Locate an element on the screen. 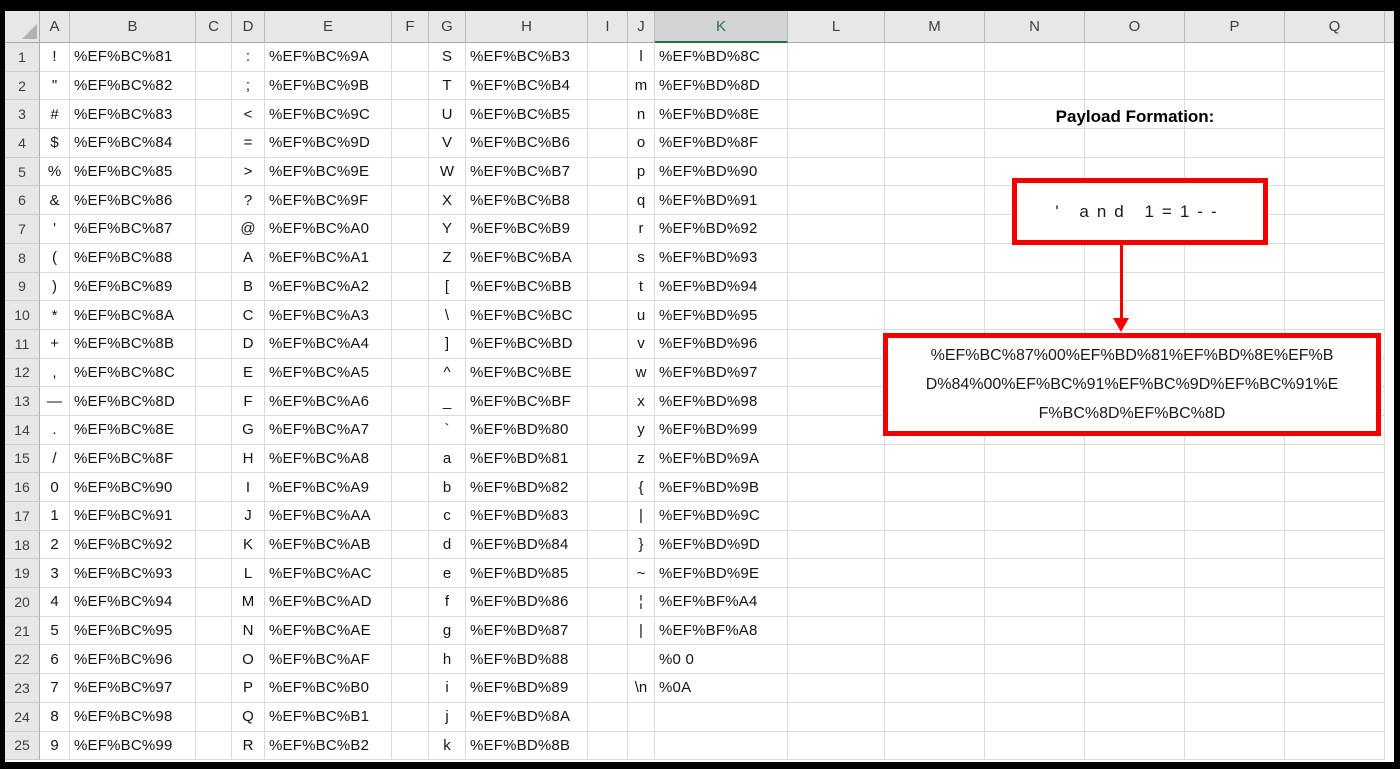  cell-E12: %EF%BC%A5 is located at coordinates (328, 373).